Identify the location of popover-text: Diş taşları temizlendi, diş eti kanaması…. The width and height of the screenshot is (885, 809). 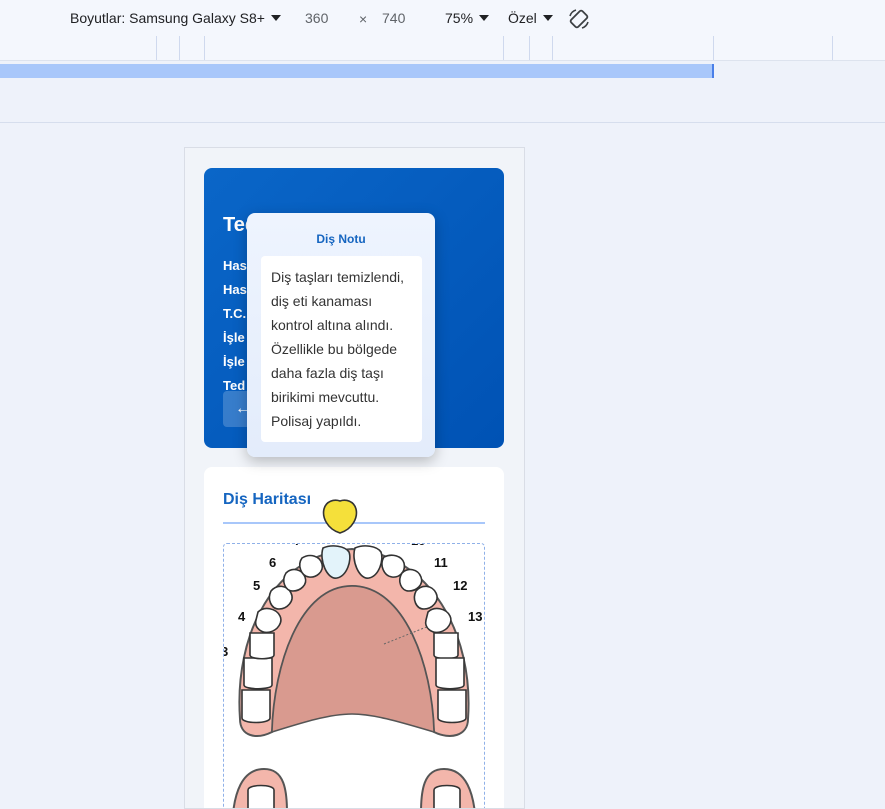
(343, 349).